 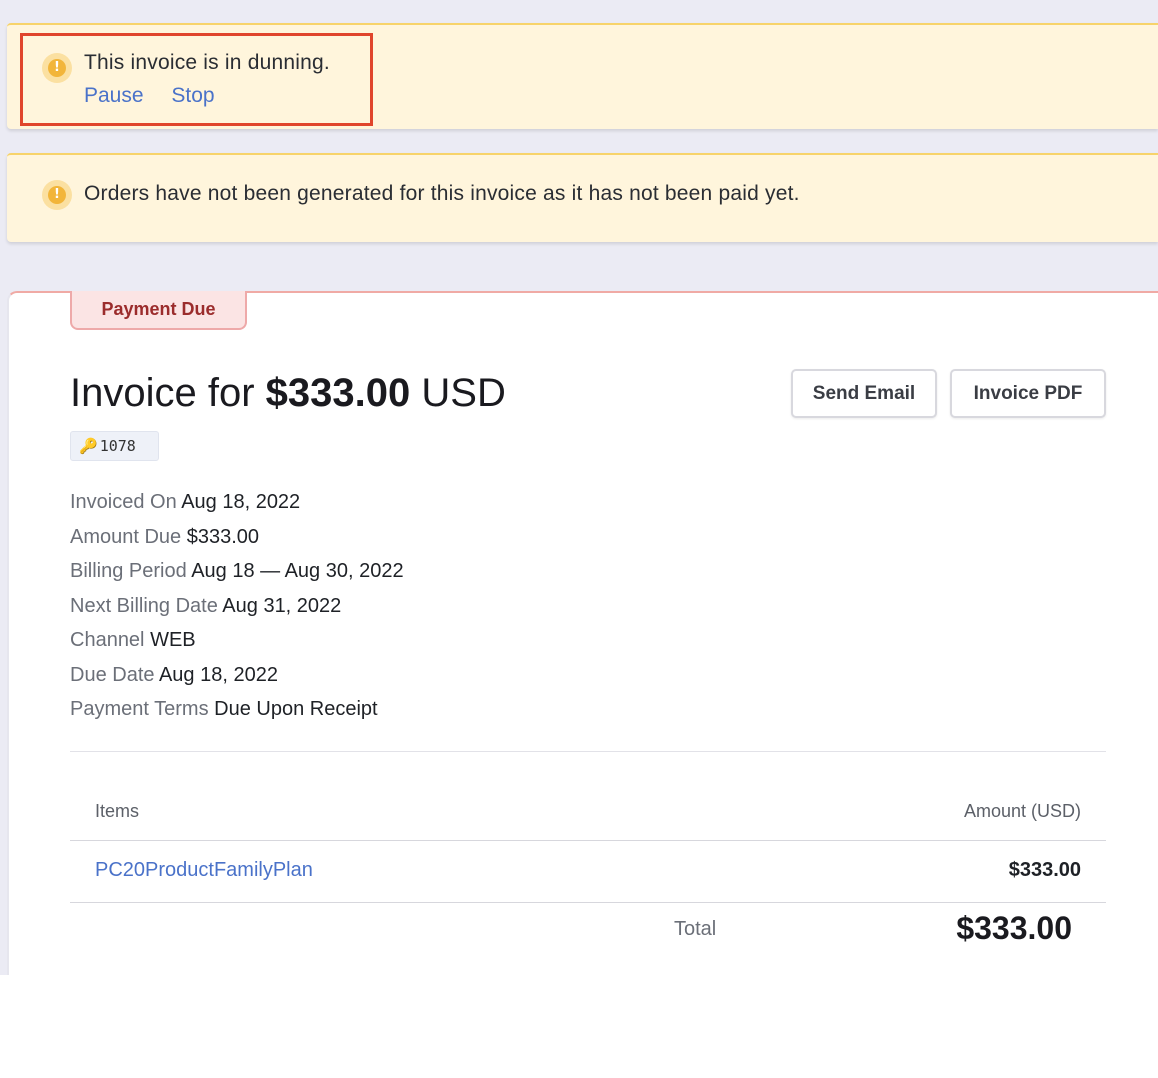 I want to click on detail-invoiced-on: Invoiced On Aug 18, 2022, so click(x=185, y=502).